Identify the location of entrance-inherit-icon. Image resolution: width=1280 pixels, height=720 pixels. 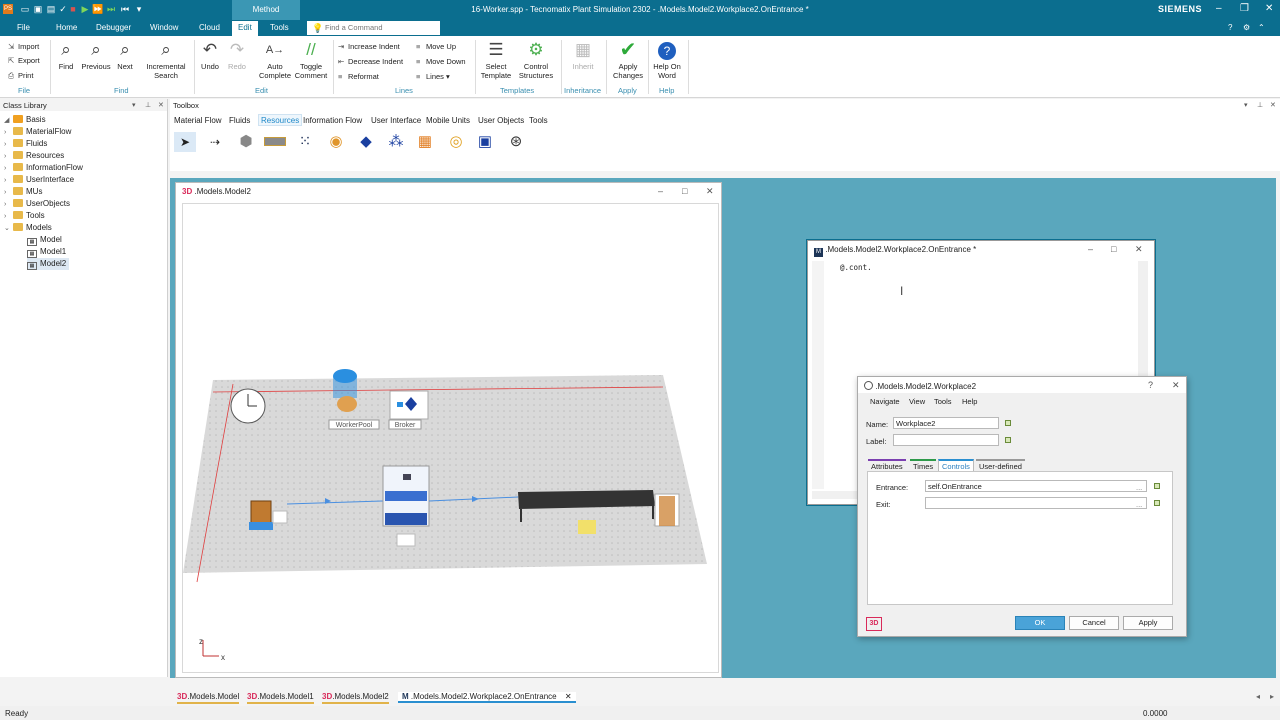
(1157, 486).